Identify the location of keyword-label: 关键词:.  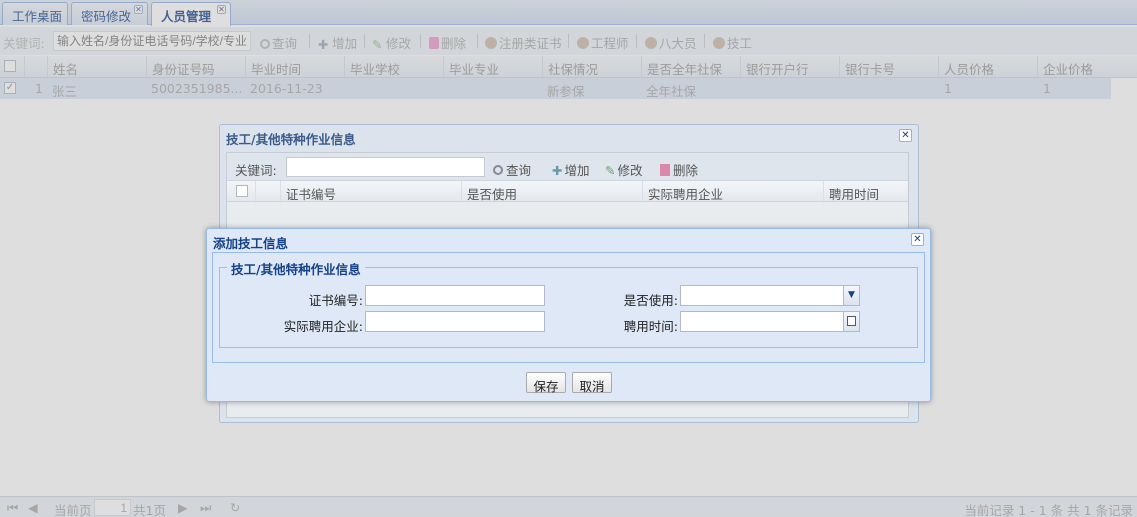
(256, 170).